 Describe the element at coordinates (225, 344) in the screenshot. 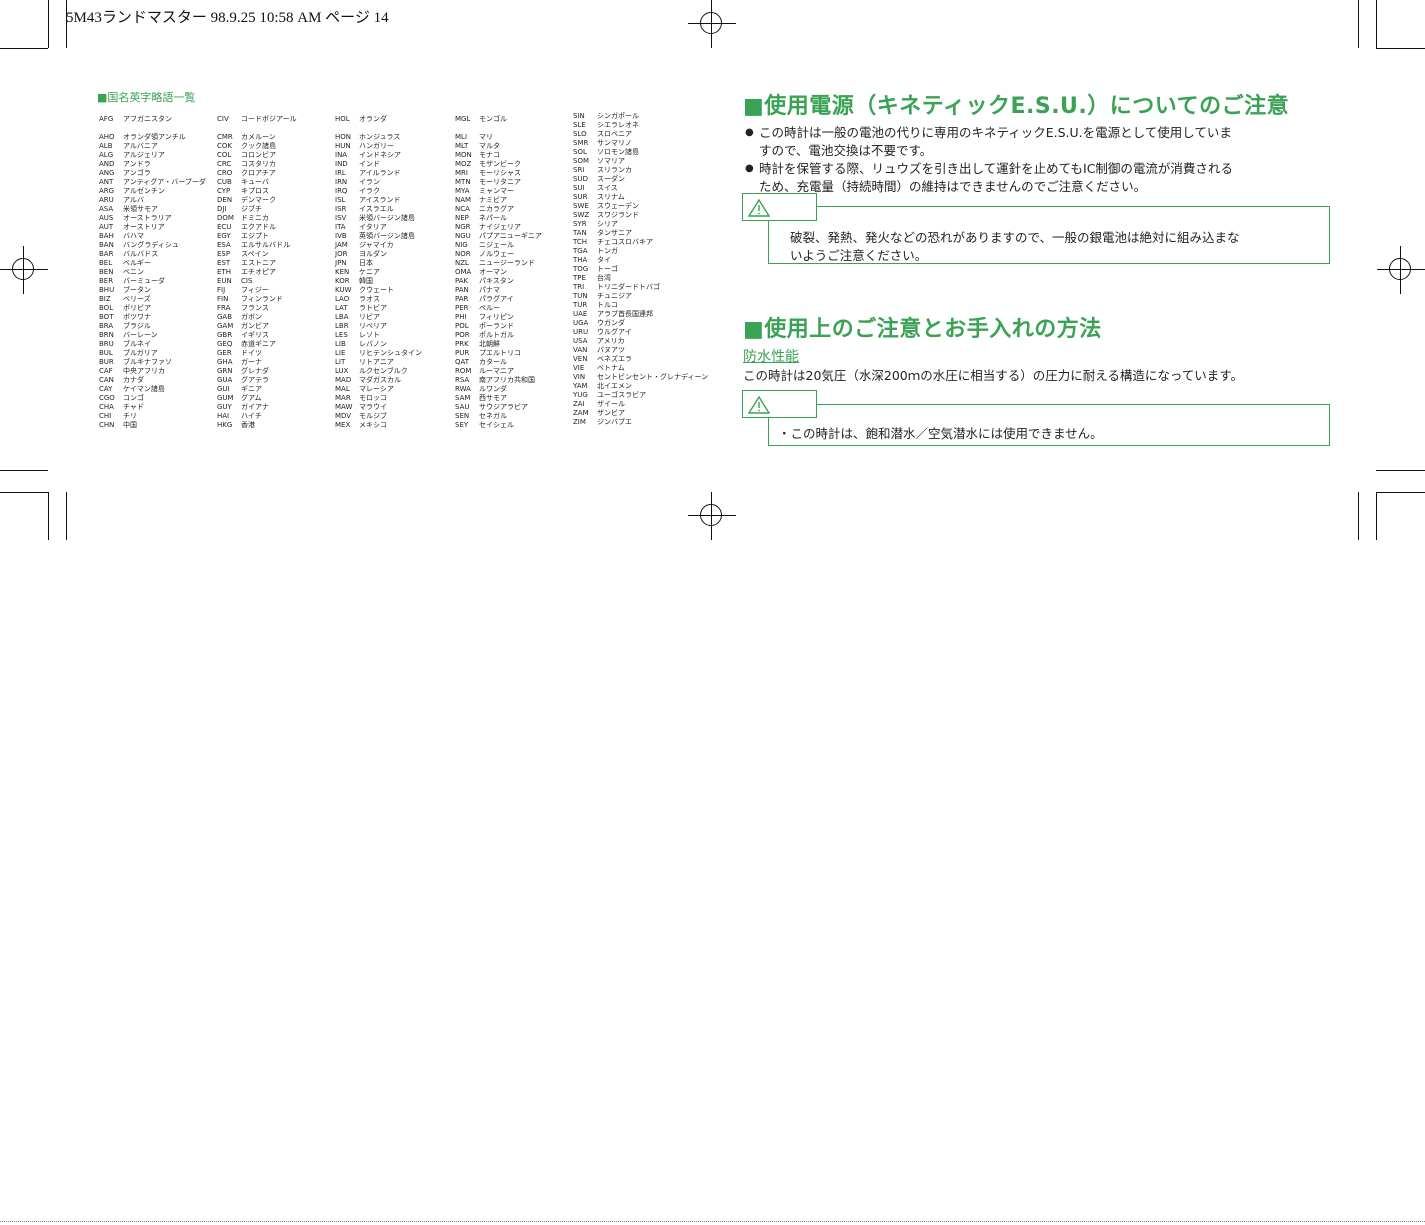

I see `country-code: GEQ` at that location.